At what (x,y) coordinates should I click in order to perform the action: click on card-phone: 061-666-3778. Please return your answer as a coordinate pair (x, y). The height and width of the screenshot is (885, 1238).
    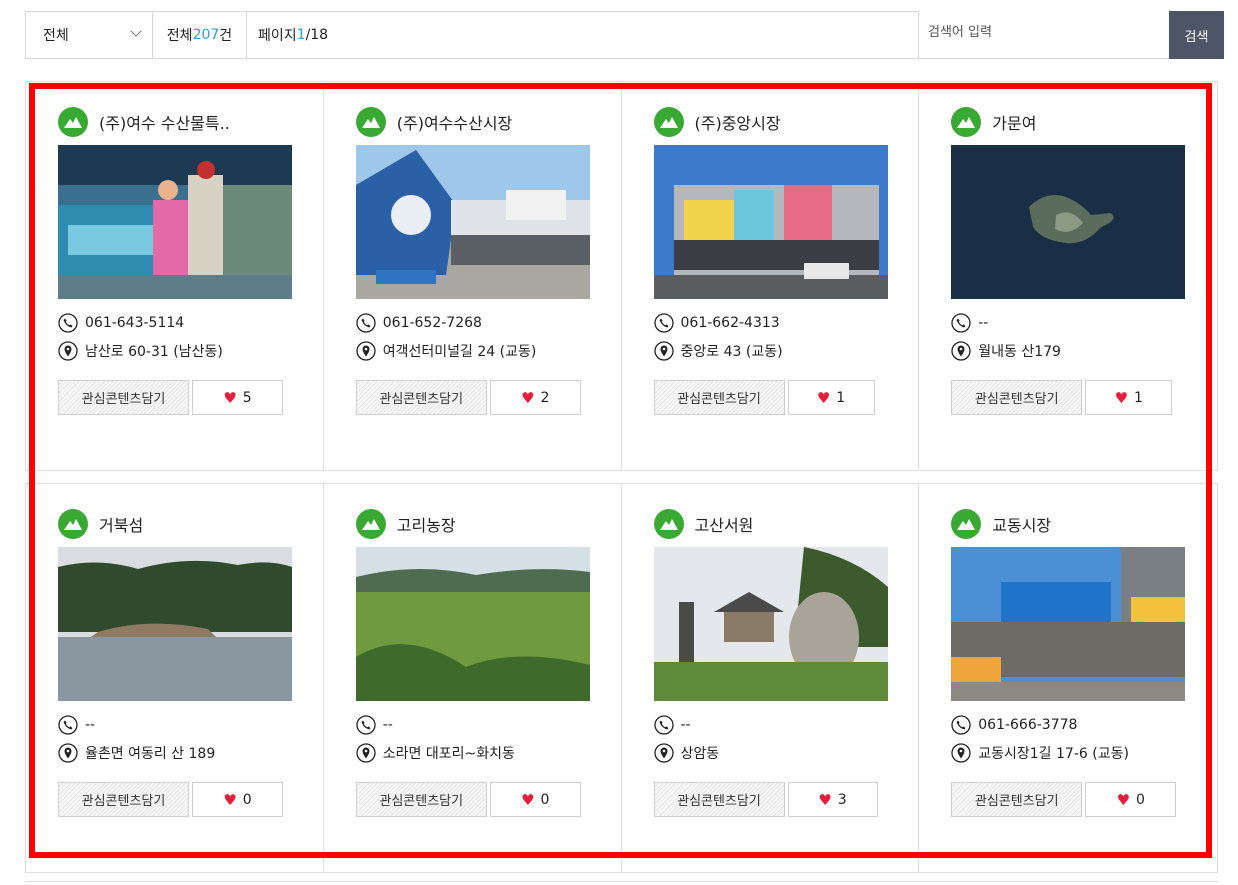
    Looking at the image, I should click on (1014, 725).